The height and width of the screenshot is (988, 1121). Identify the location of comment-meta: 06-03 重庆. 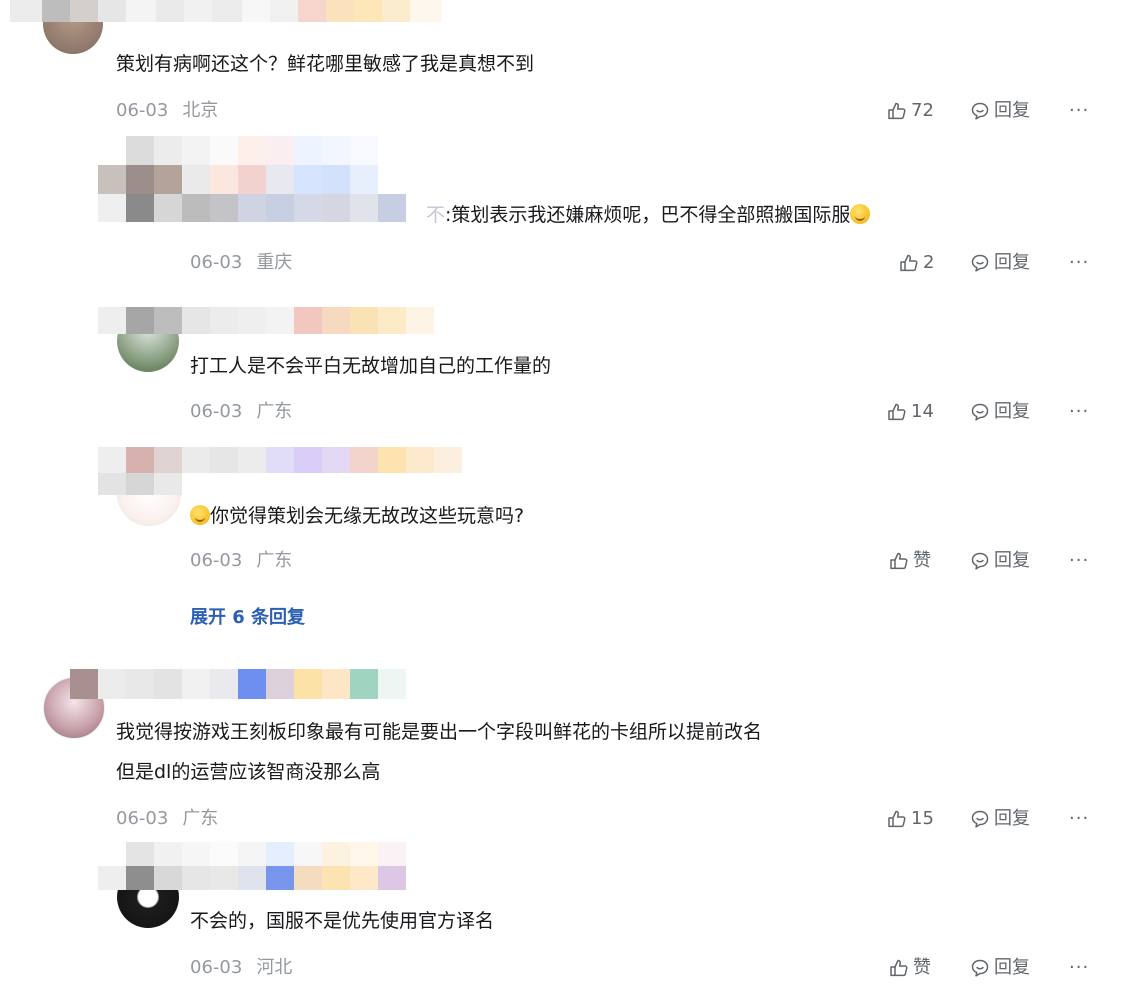
(241, 263).